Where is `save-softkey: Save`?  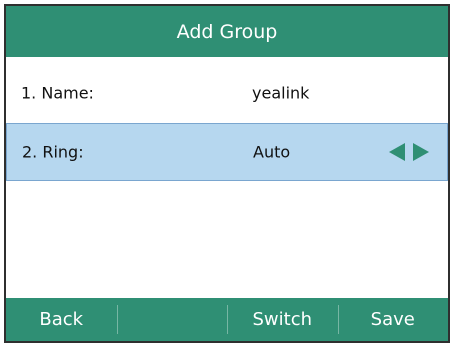 save-softkey: Save is located at coordinates (393, 319).